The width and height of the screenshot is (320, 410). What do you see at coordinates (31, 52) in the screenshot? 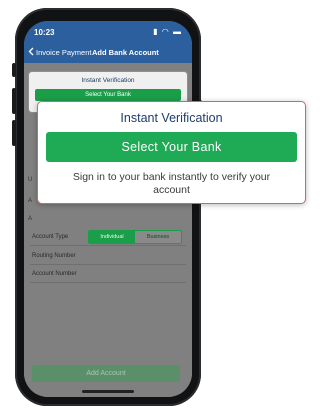
I see `chevron-left-icon` at bounding box center [31, 52].